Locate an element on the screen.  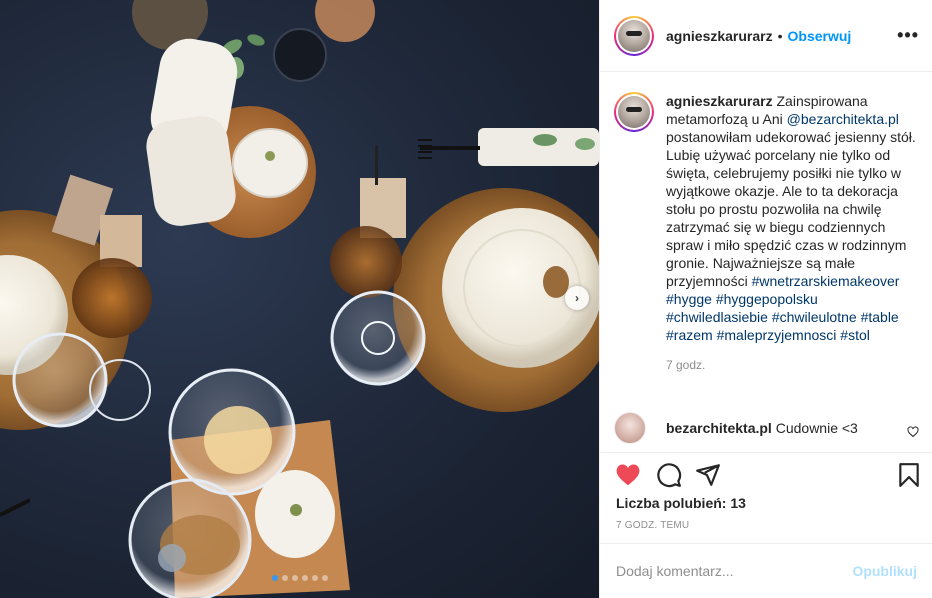
wine-glass-right is located at coordinates (378, 338).